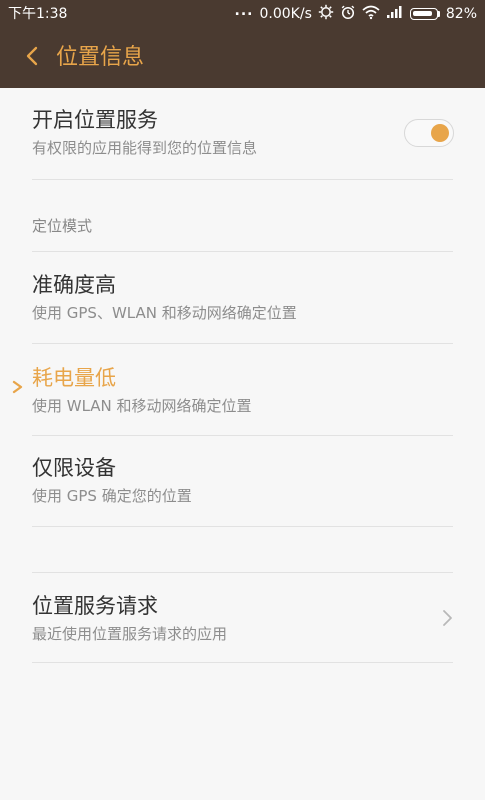 Image resolution: width=485 pixels, height=800 pixels. Describe the element at coordinates (423, 14) in the screenshot. I see `battery-icon` at that location.